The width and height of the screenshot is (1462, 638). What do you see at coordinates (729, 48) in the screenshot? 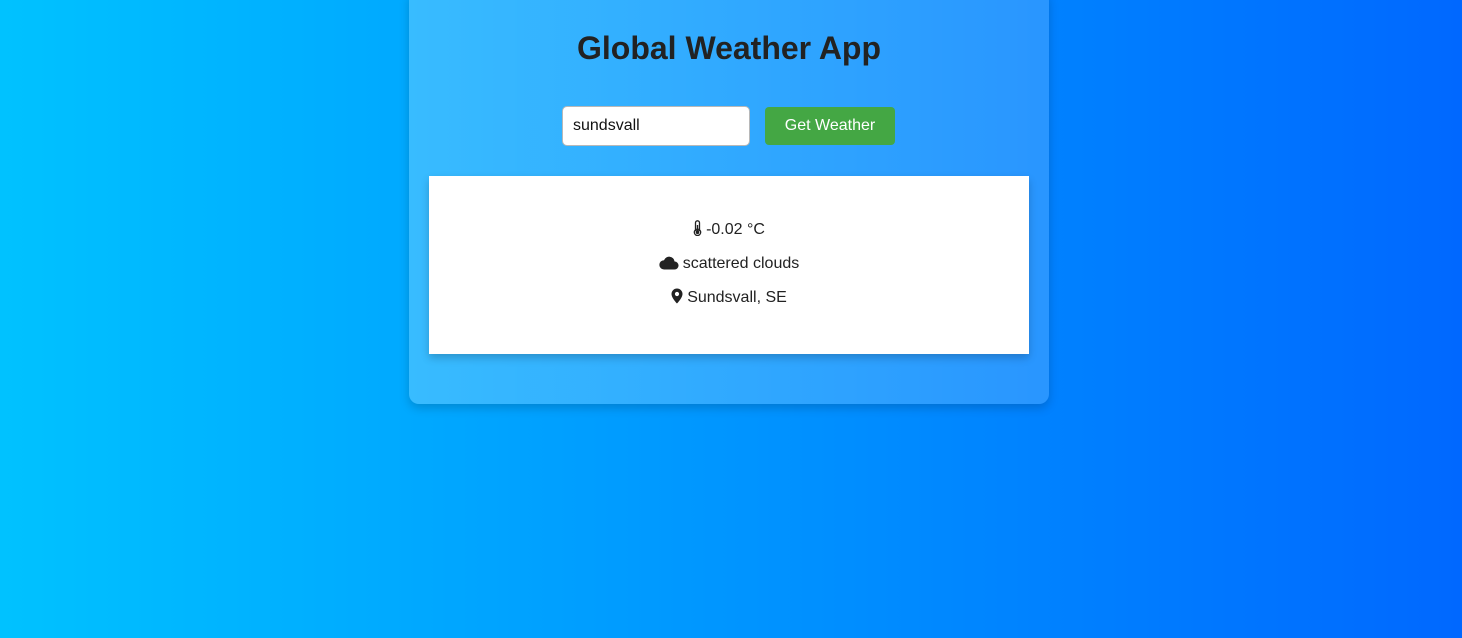
I see `app-title: Global Weather App` at bounding box center [729, 48].